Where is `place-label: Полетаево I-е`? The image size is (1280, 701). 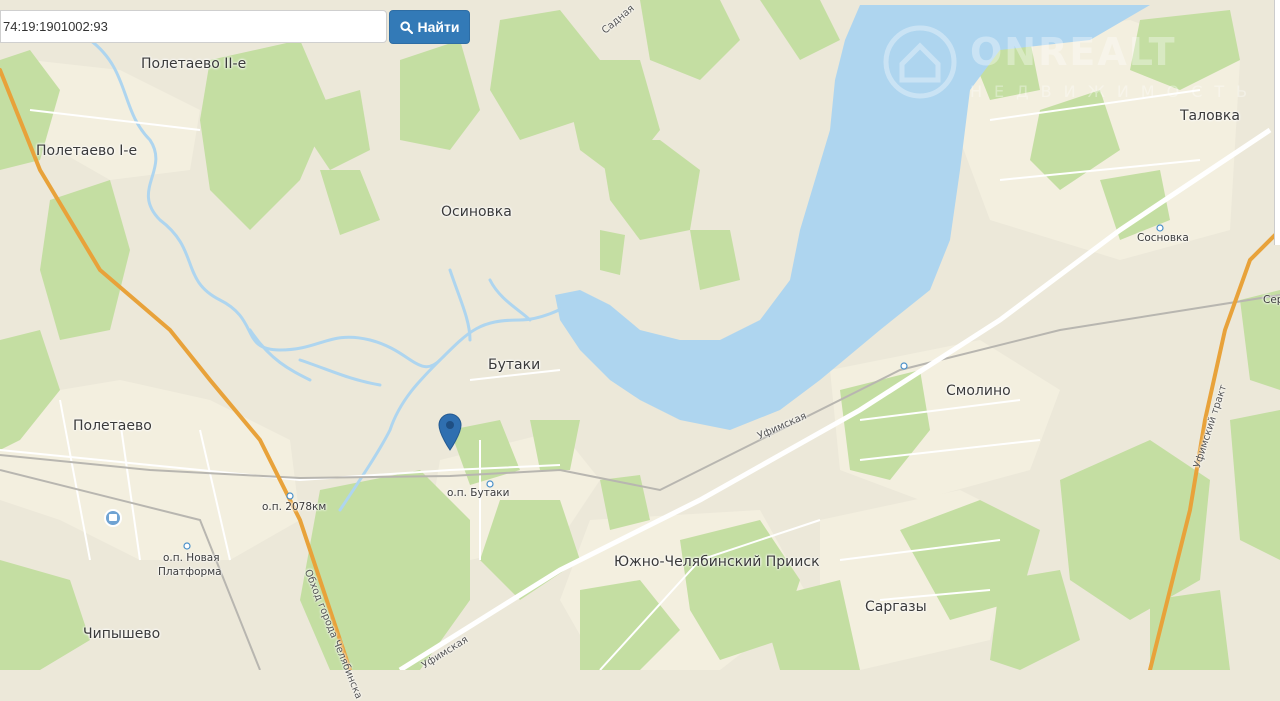 place-label: Полетаево I-е is located at coordinates (87, 151).